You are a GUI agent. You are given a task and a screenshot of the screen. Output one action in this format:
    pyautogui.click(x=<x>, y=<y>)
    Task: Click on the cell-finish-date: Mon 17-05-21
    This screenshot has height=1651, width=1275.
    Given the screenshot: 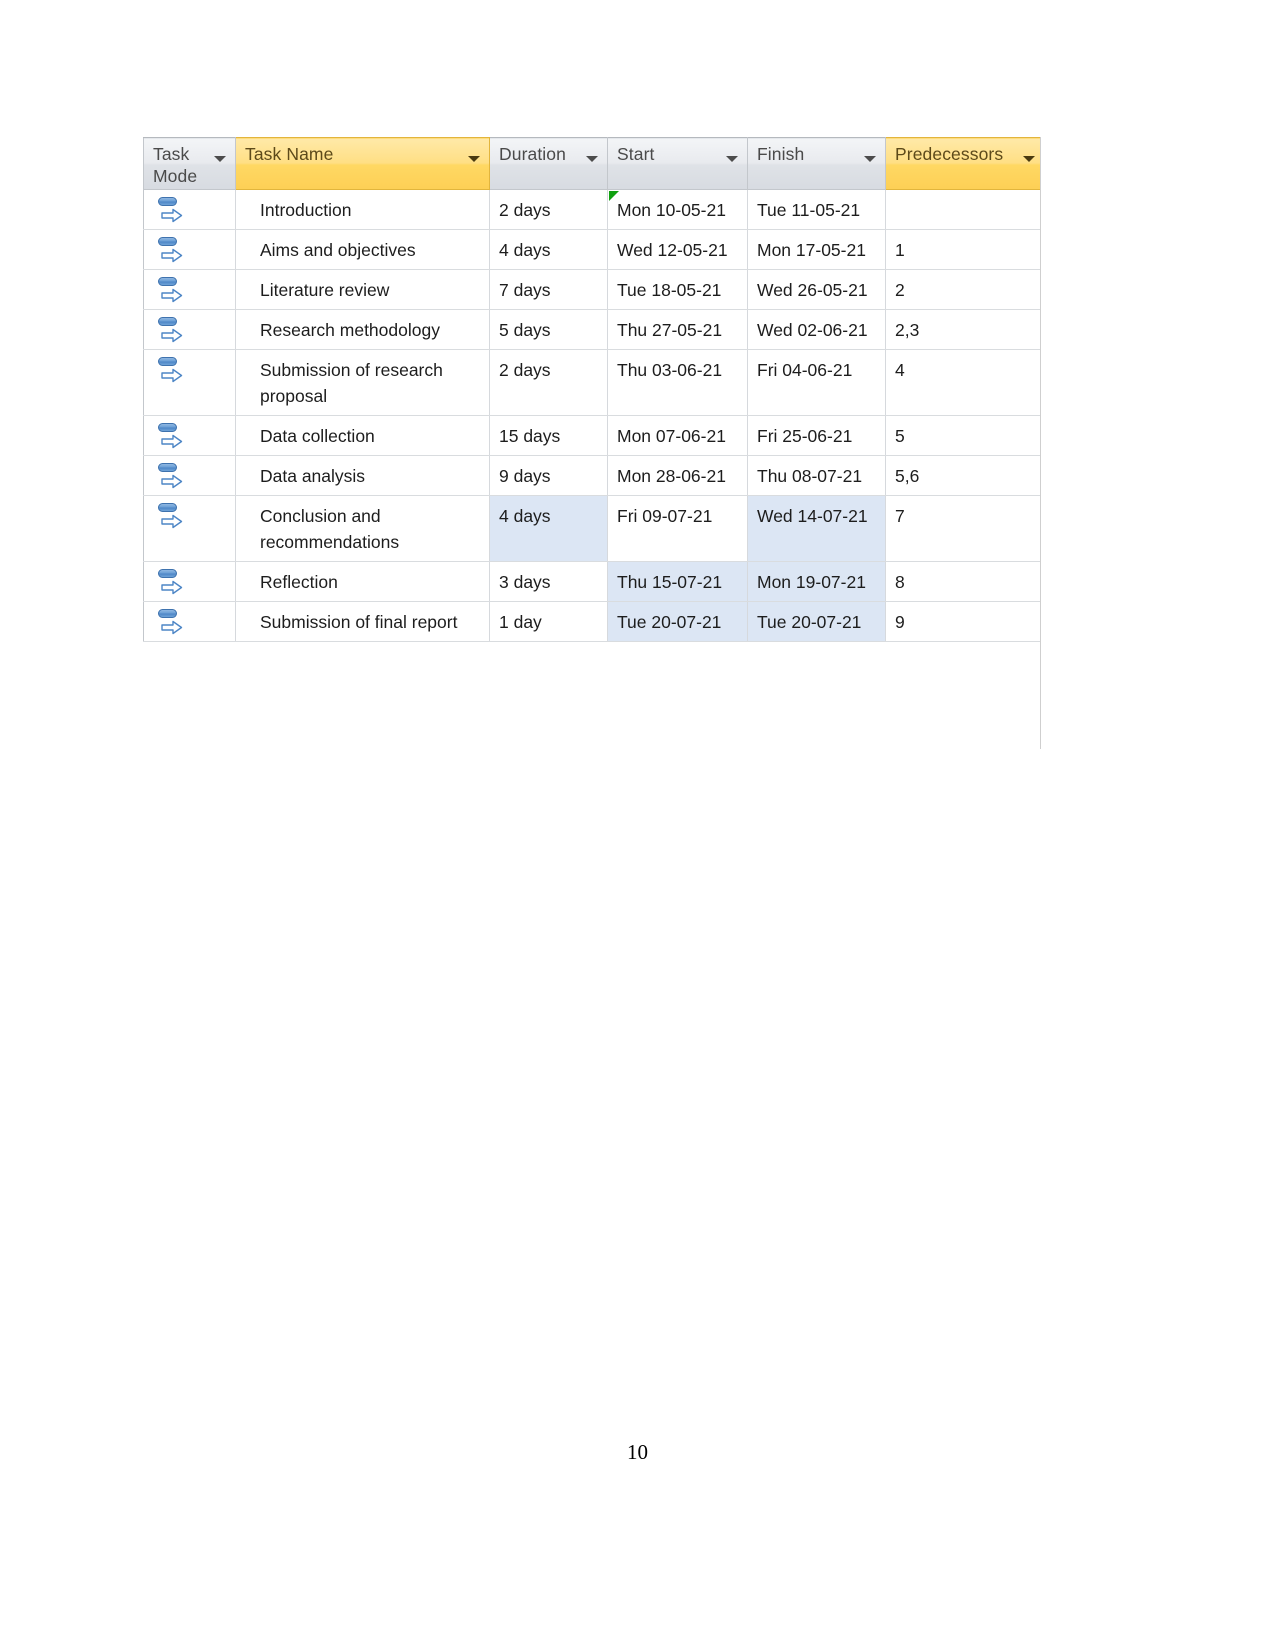 What is the action you would take?
    pyautogui.click(x=816, y=249)
    